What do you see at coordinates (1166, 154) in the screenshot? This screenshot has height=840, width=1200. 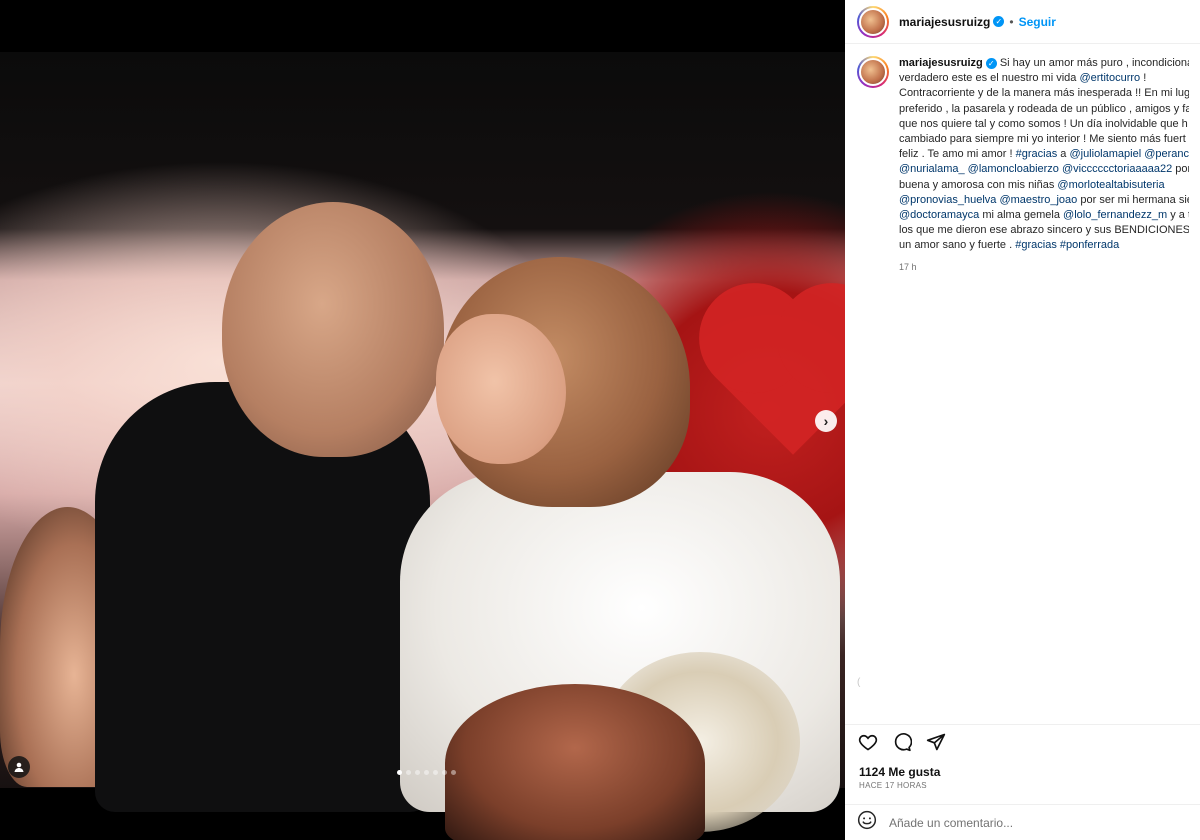 I see `mention-link: @peranc` at bounding box center [1166, 154].